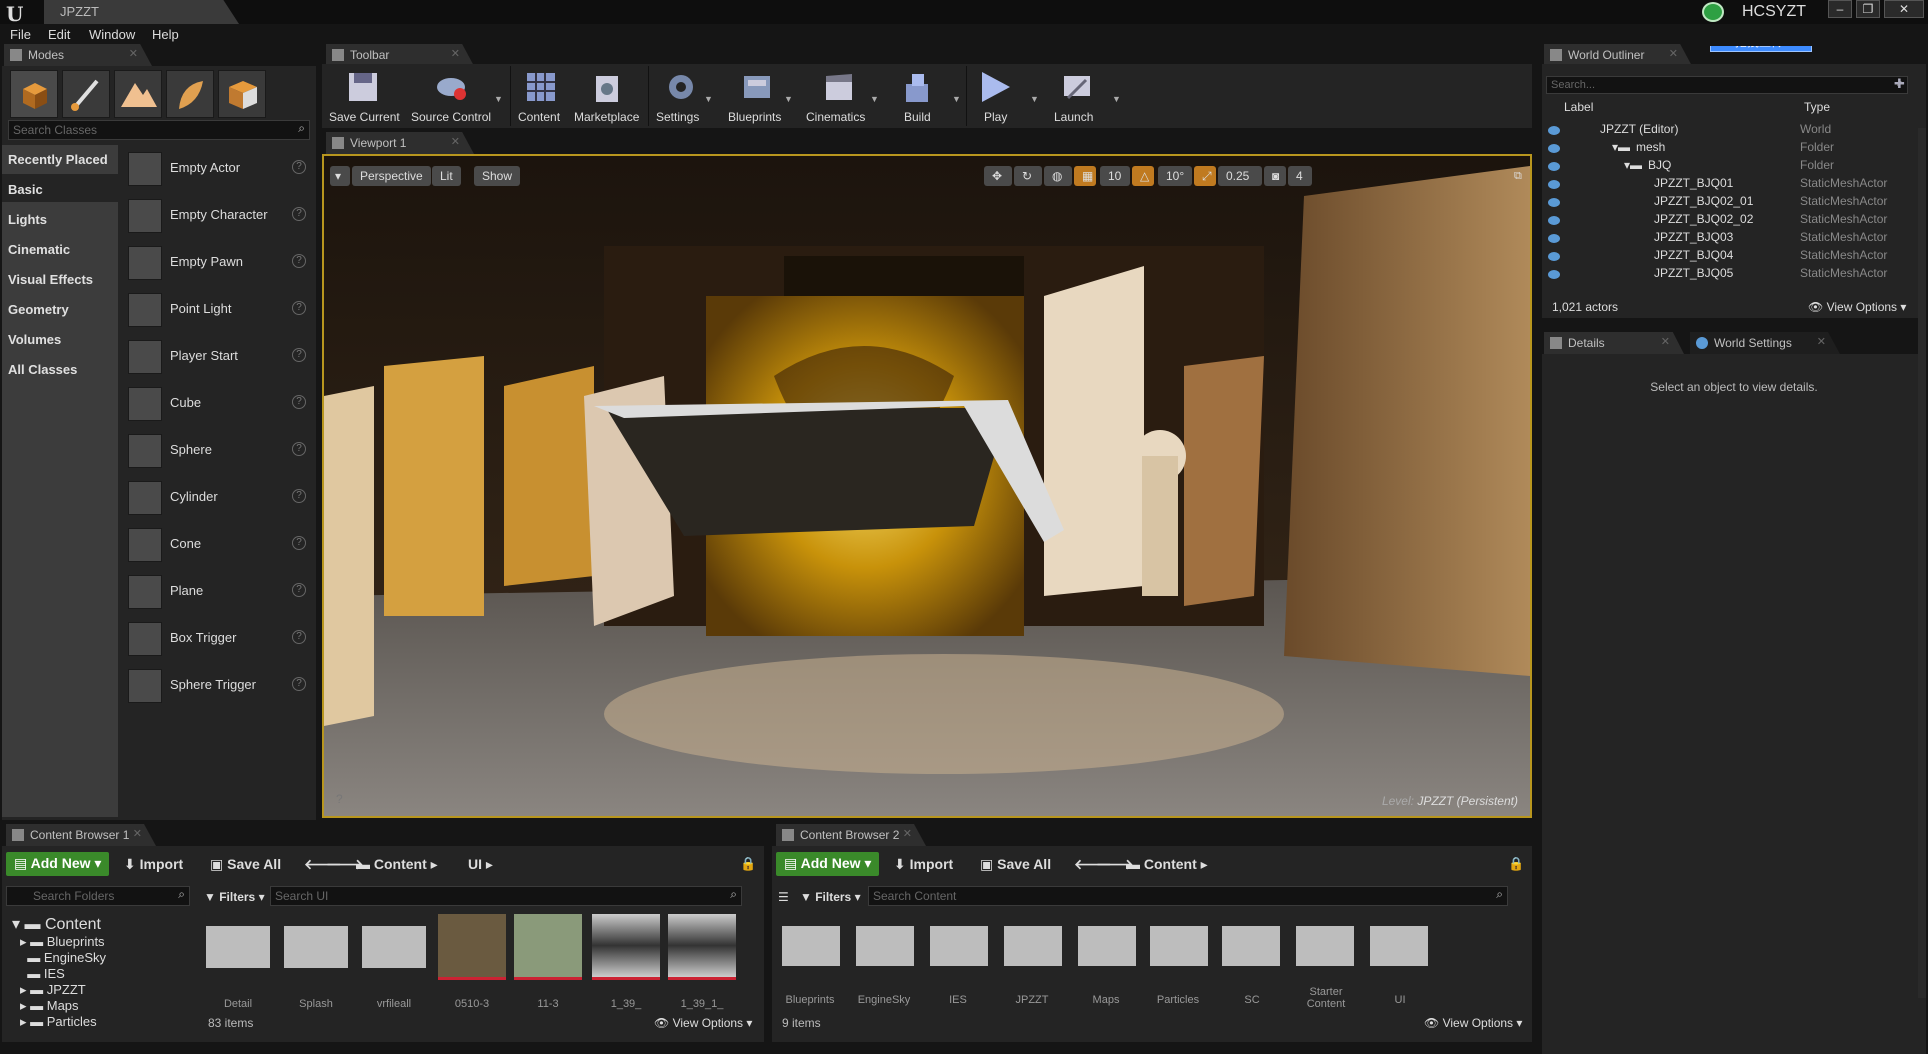  Describe the element at coordinates (42, 369) in the screenshot. I see `category-all-classes: All Classes` at that location.